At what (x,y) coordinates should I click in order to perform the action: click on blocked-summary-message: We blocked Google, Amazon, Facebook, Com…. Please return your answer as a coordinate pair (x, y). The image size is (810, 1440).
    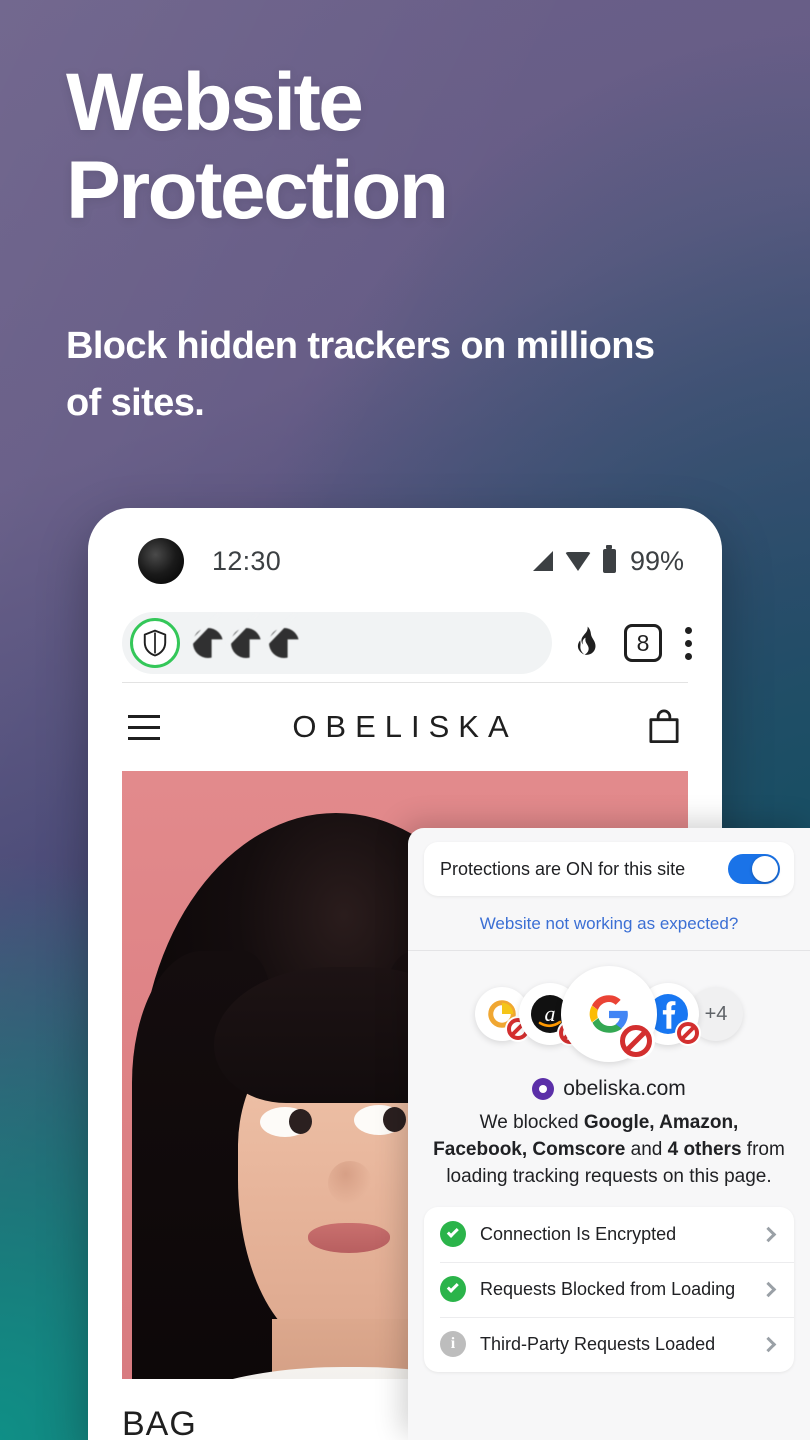
    Looking at the image, I should click on (609, 1158).